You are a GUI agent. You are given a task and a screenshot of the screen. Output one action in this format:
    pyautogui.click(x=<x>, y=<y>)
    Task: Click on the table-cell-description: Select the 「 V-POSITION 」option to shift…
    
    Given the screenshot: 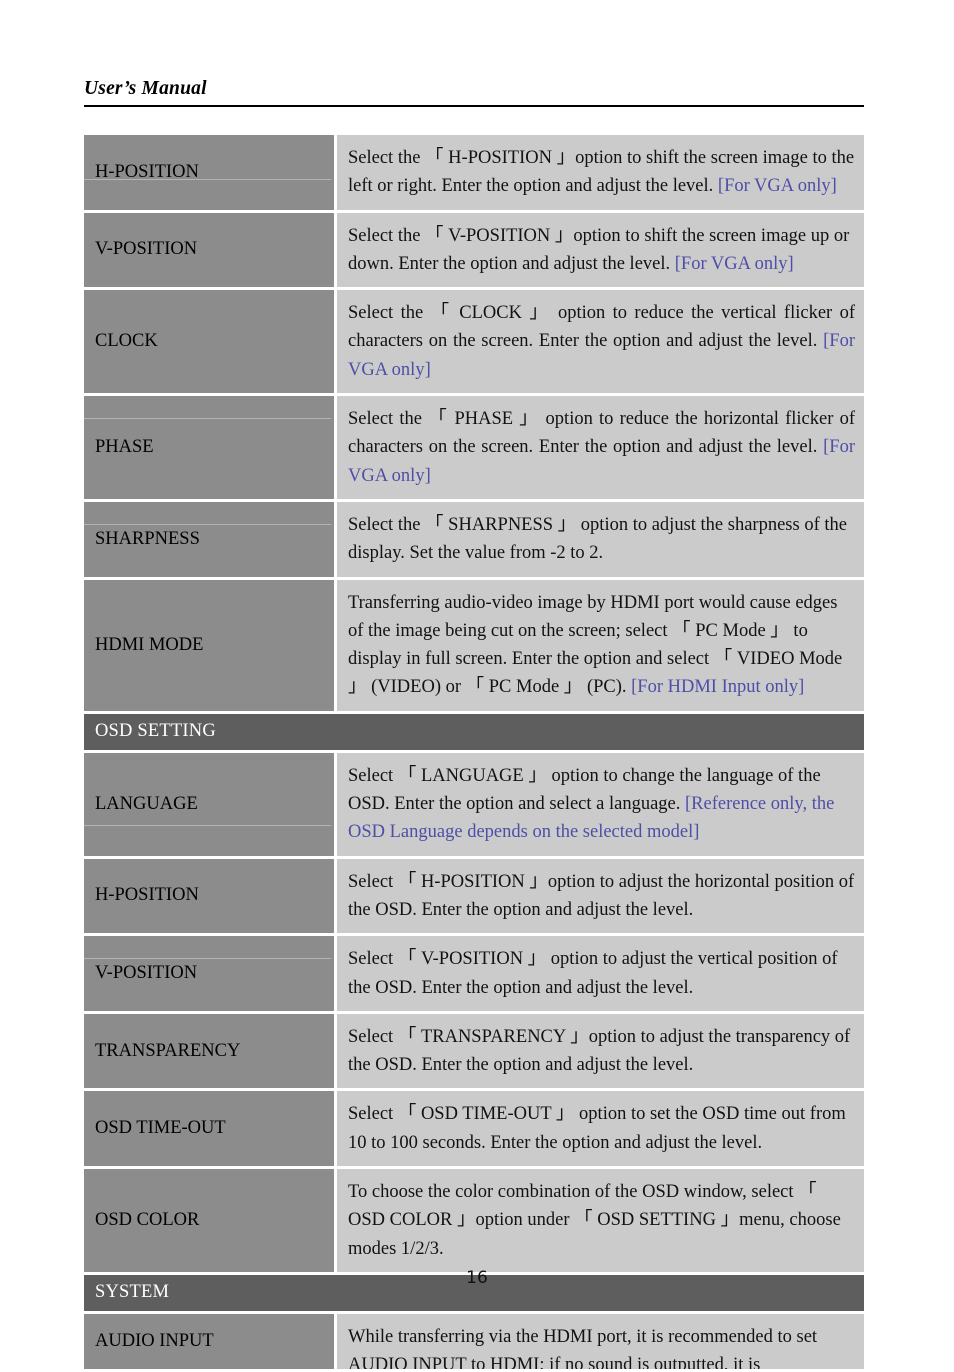 What is the action you would take?
    pyautogui.click(x=600, y=250)
    